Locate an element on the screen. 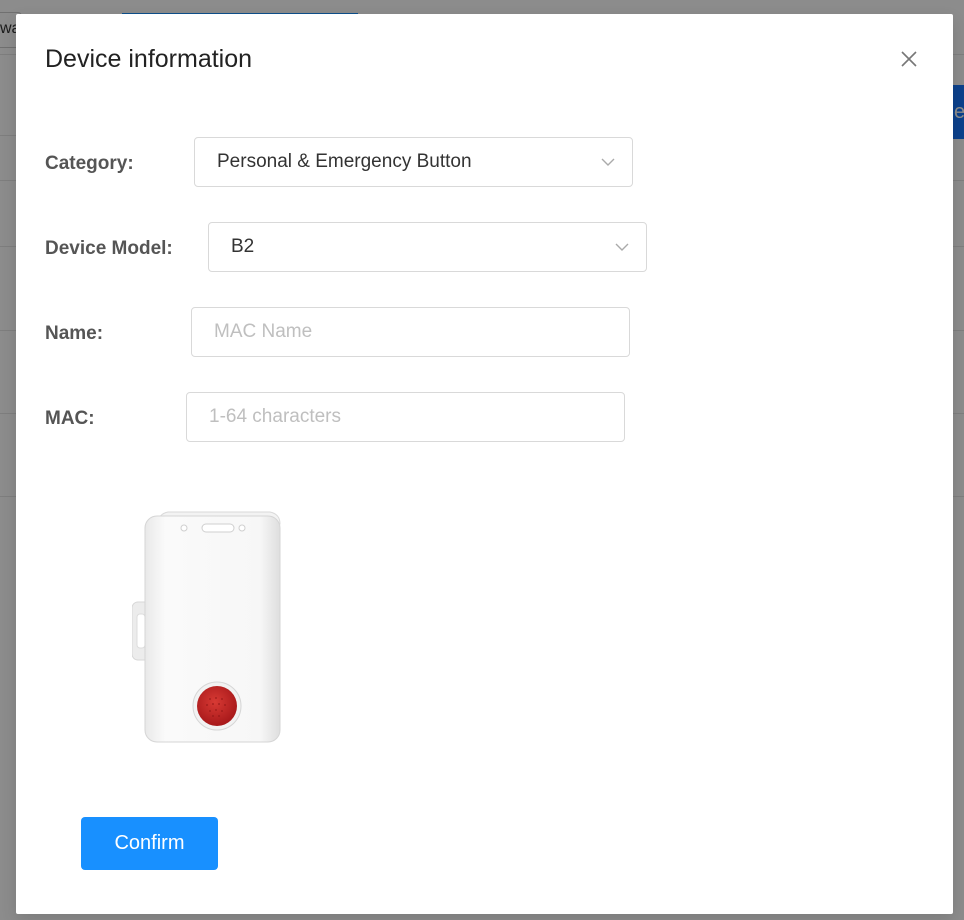 The width and height of the screenshot is (964, 920). confirm-button: Confirm is located at coordinates (149, 843).